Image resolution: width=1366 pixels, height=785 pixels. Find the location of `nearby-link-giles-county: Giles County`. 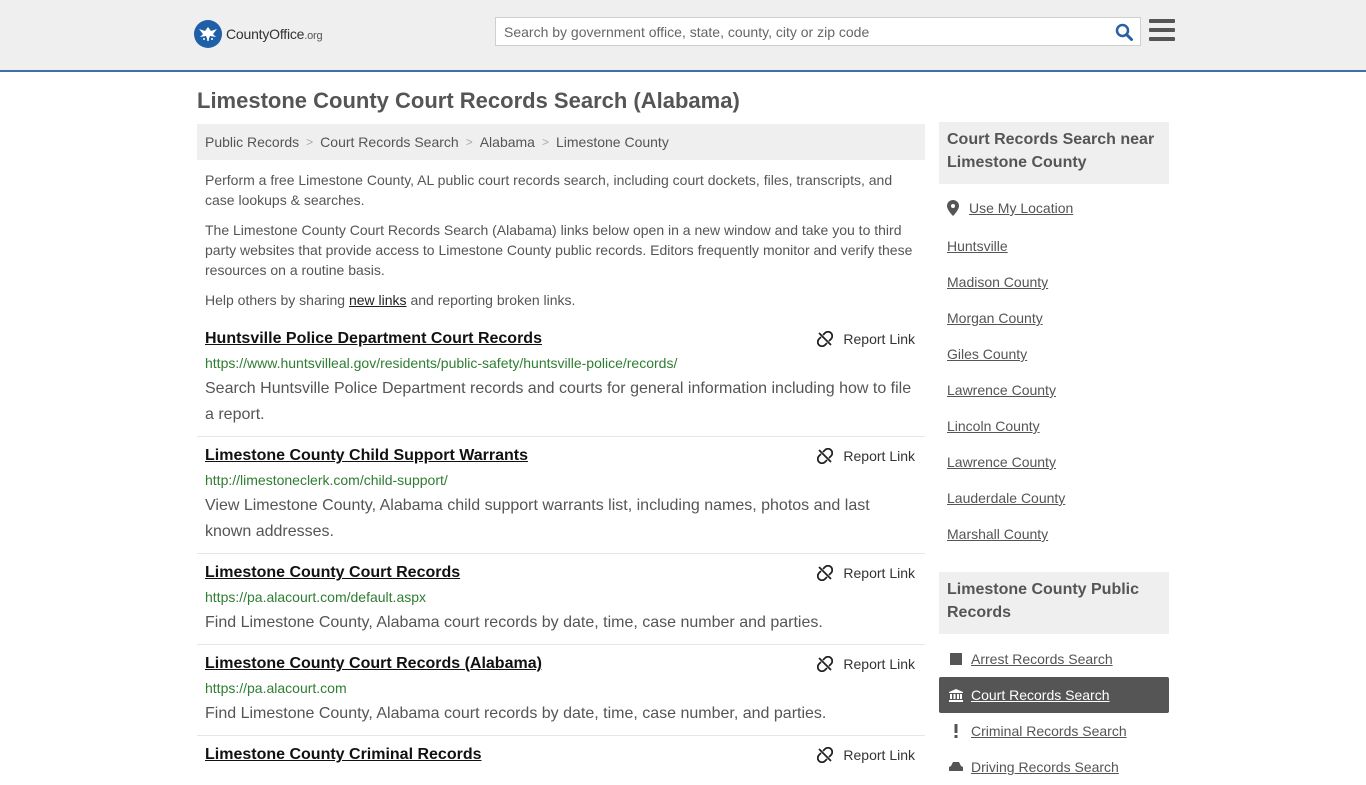

nearby-link-giles-county: Giles County is located at coordinates (987, 354).